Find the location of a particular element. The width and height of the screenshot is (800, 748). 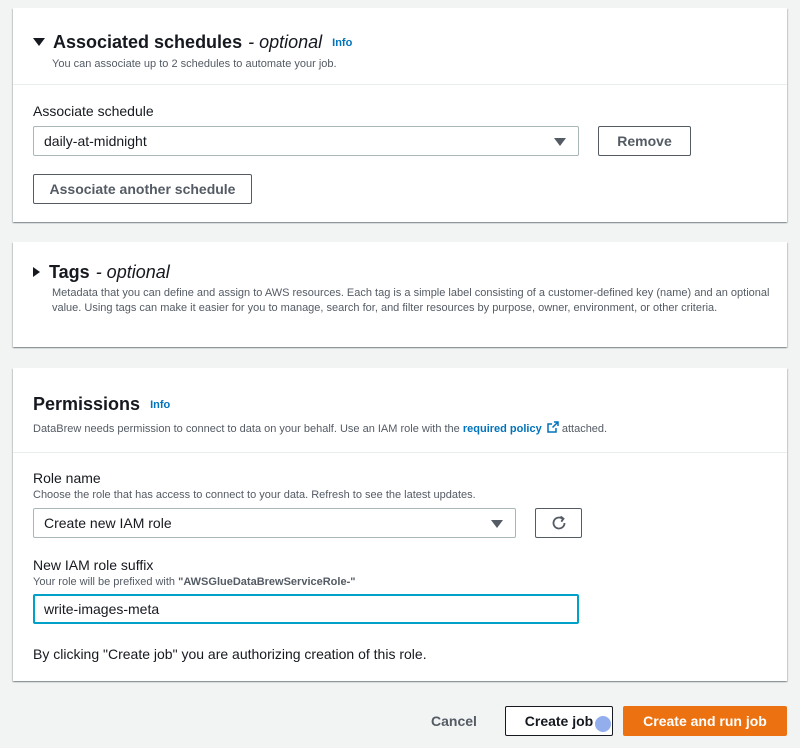

required-policy-link: required policy is located at coordinates (512, 428).